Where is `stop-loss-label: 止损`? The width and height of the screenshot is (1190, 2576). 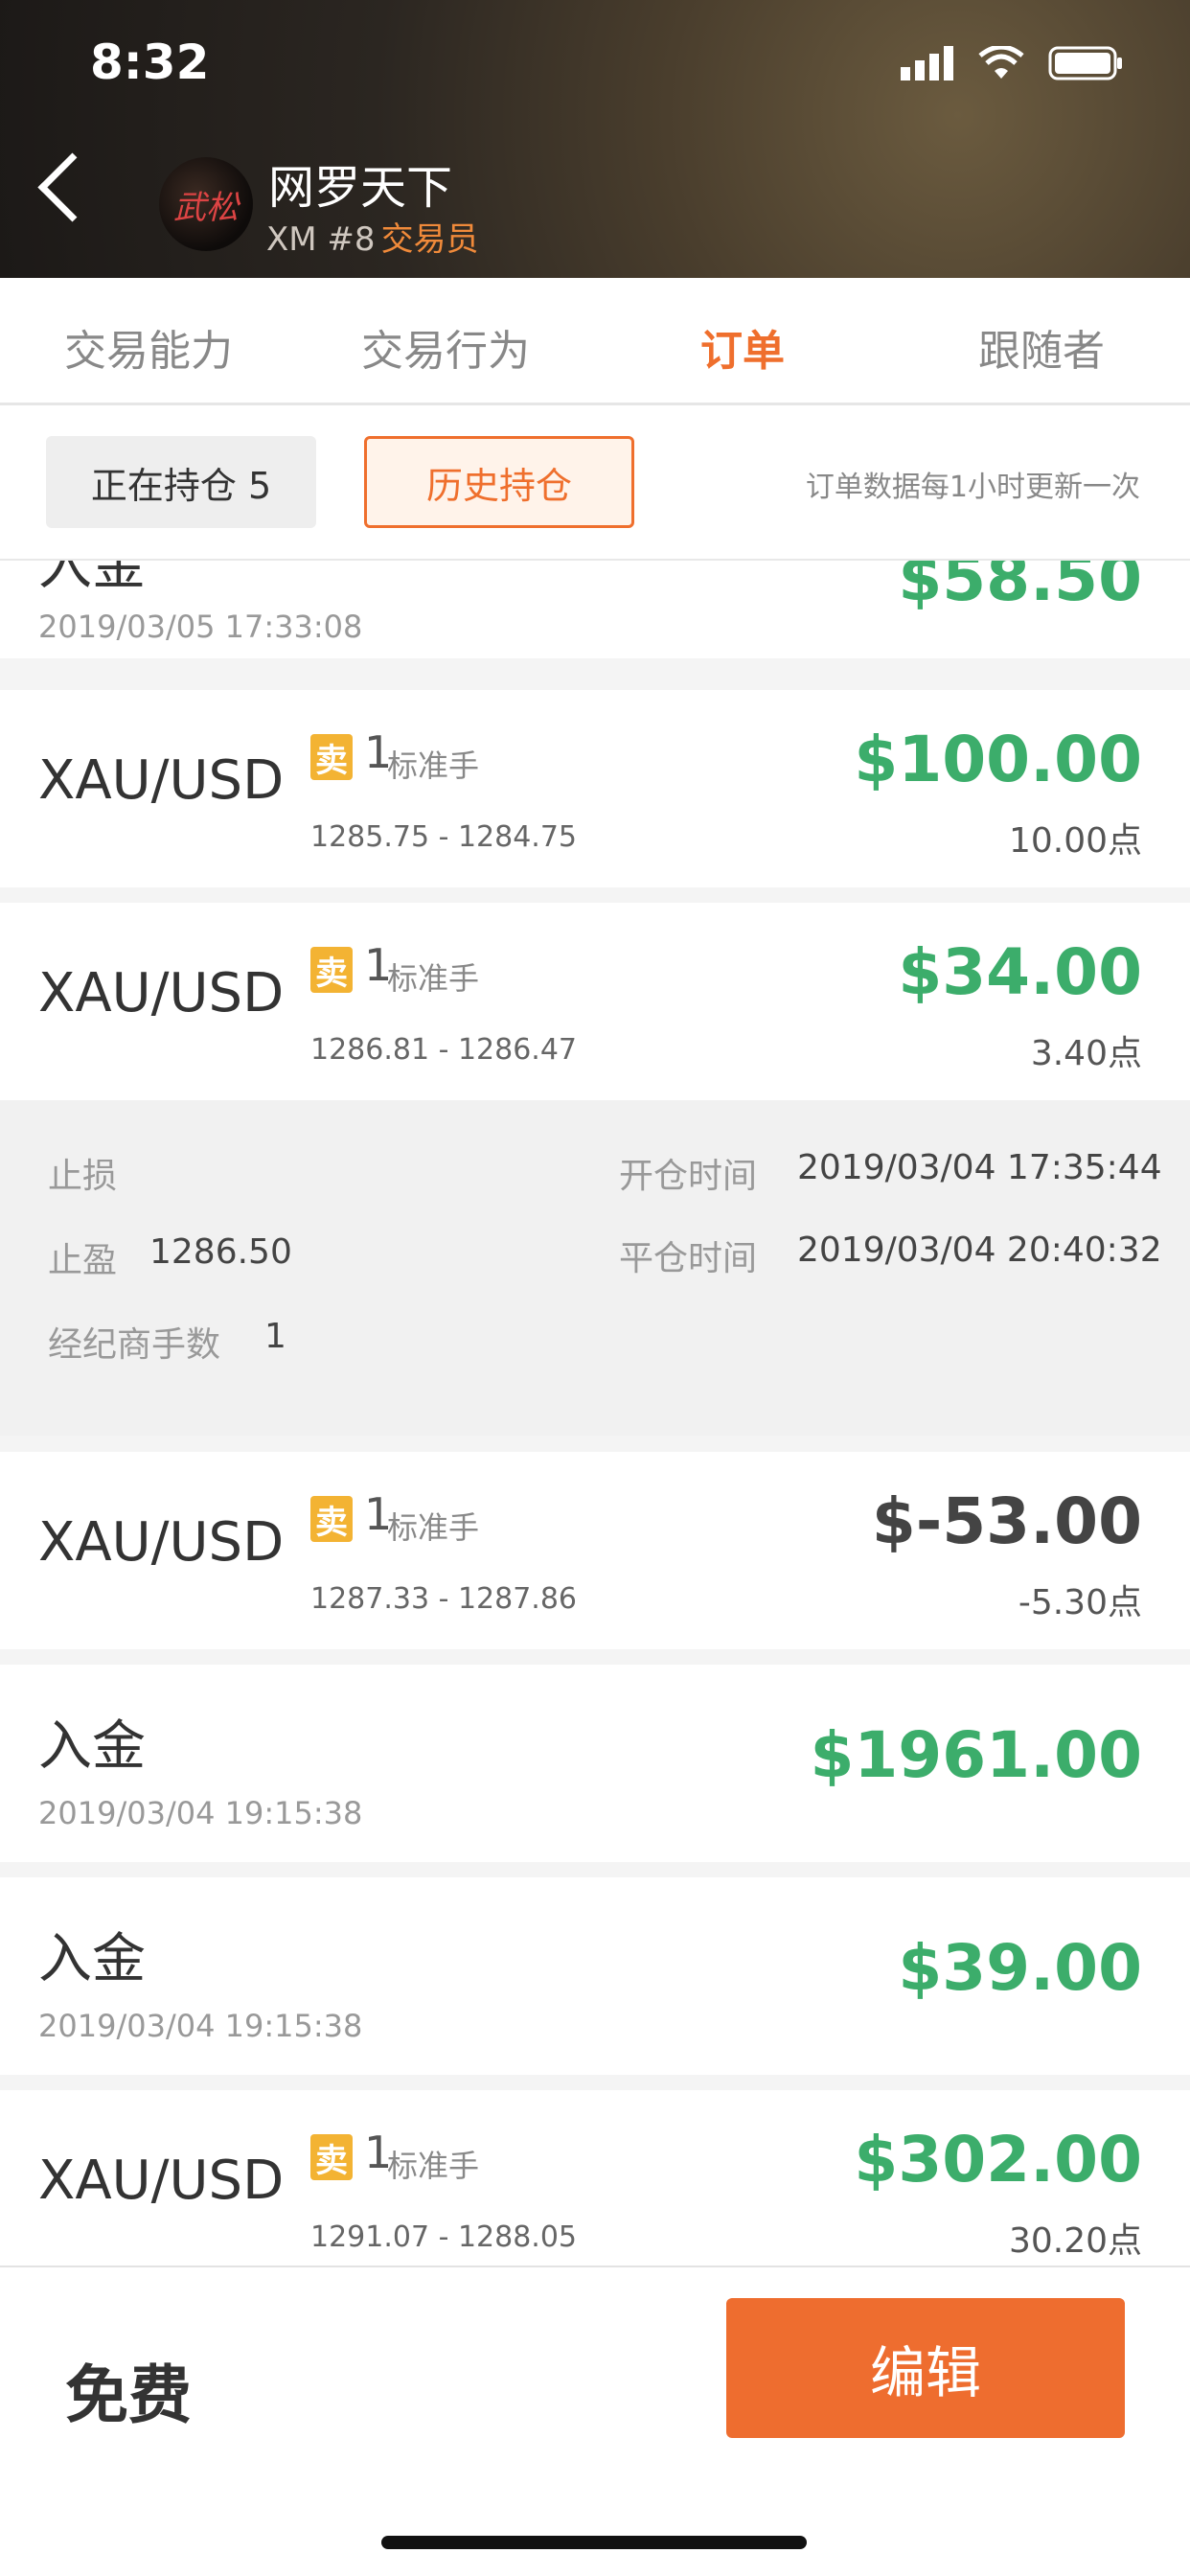
stop-loss-label: 止损 is located at coordinates (83, 1176).